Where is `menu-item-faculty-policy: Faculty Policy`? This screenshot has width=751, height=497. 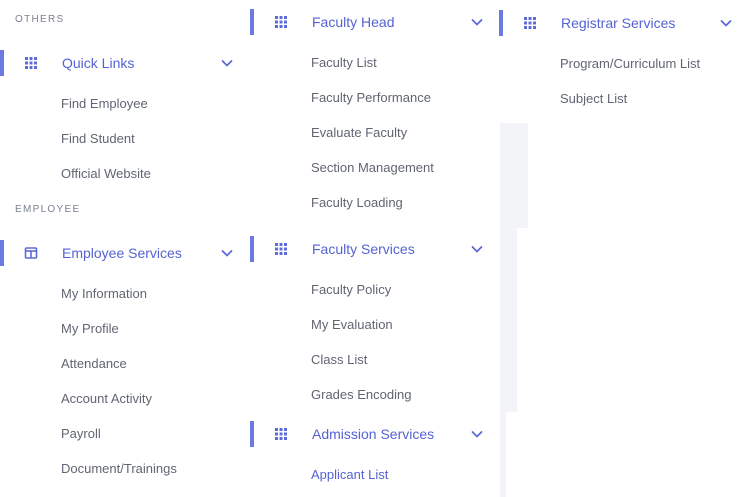
menu-item-faculty-policy: Faculty Policy is located at coordinates (351, 289).